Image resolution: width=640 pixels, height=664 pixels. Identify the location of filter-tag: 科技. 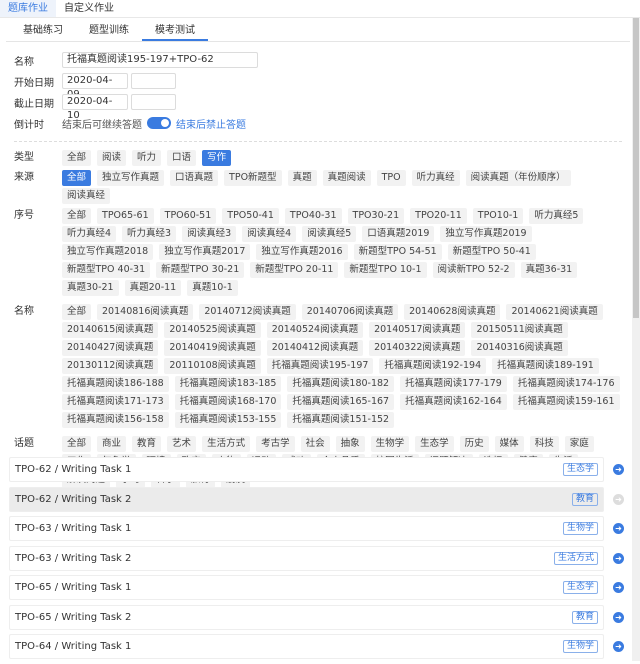
(544, 444).